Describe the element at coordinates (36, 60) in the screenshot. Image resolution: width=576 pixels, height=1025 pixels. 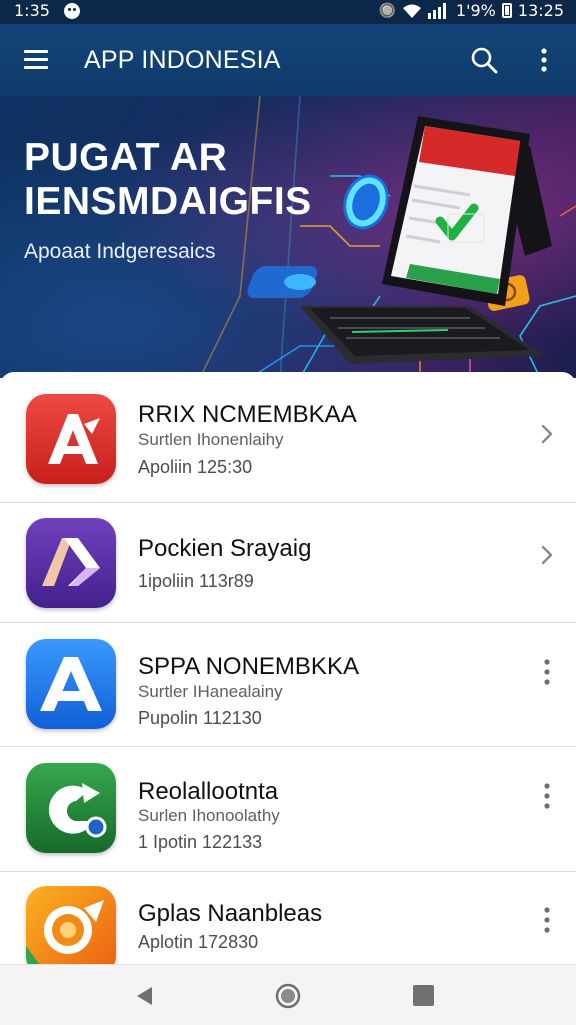
I see `menu-icon` at that location.